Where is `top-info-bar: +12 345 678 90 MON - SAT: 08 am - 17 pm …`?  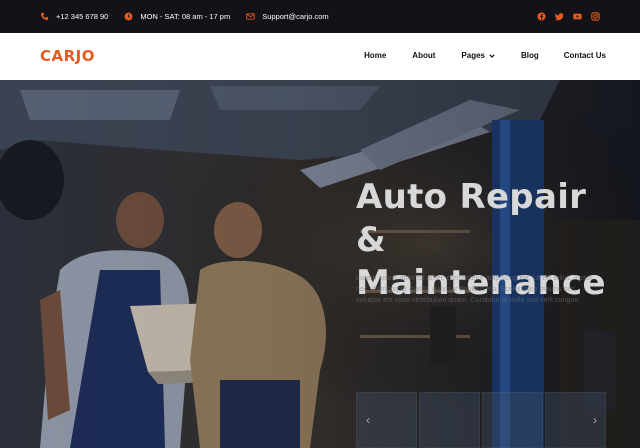
top-info-bar: +12 345 678 90 MON - SAT: 08 am - 17 pm … is located at coordinates (320, 16).